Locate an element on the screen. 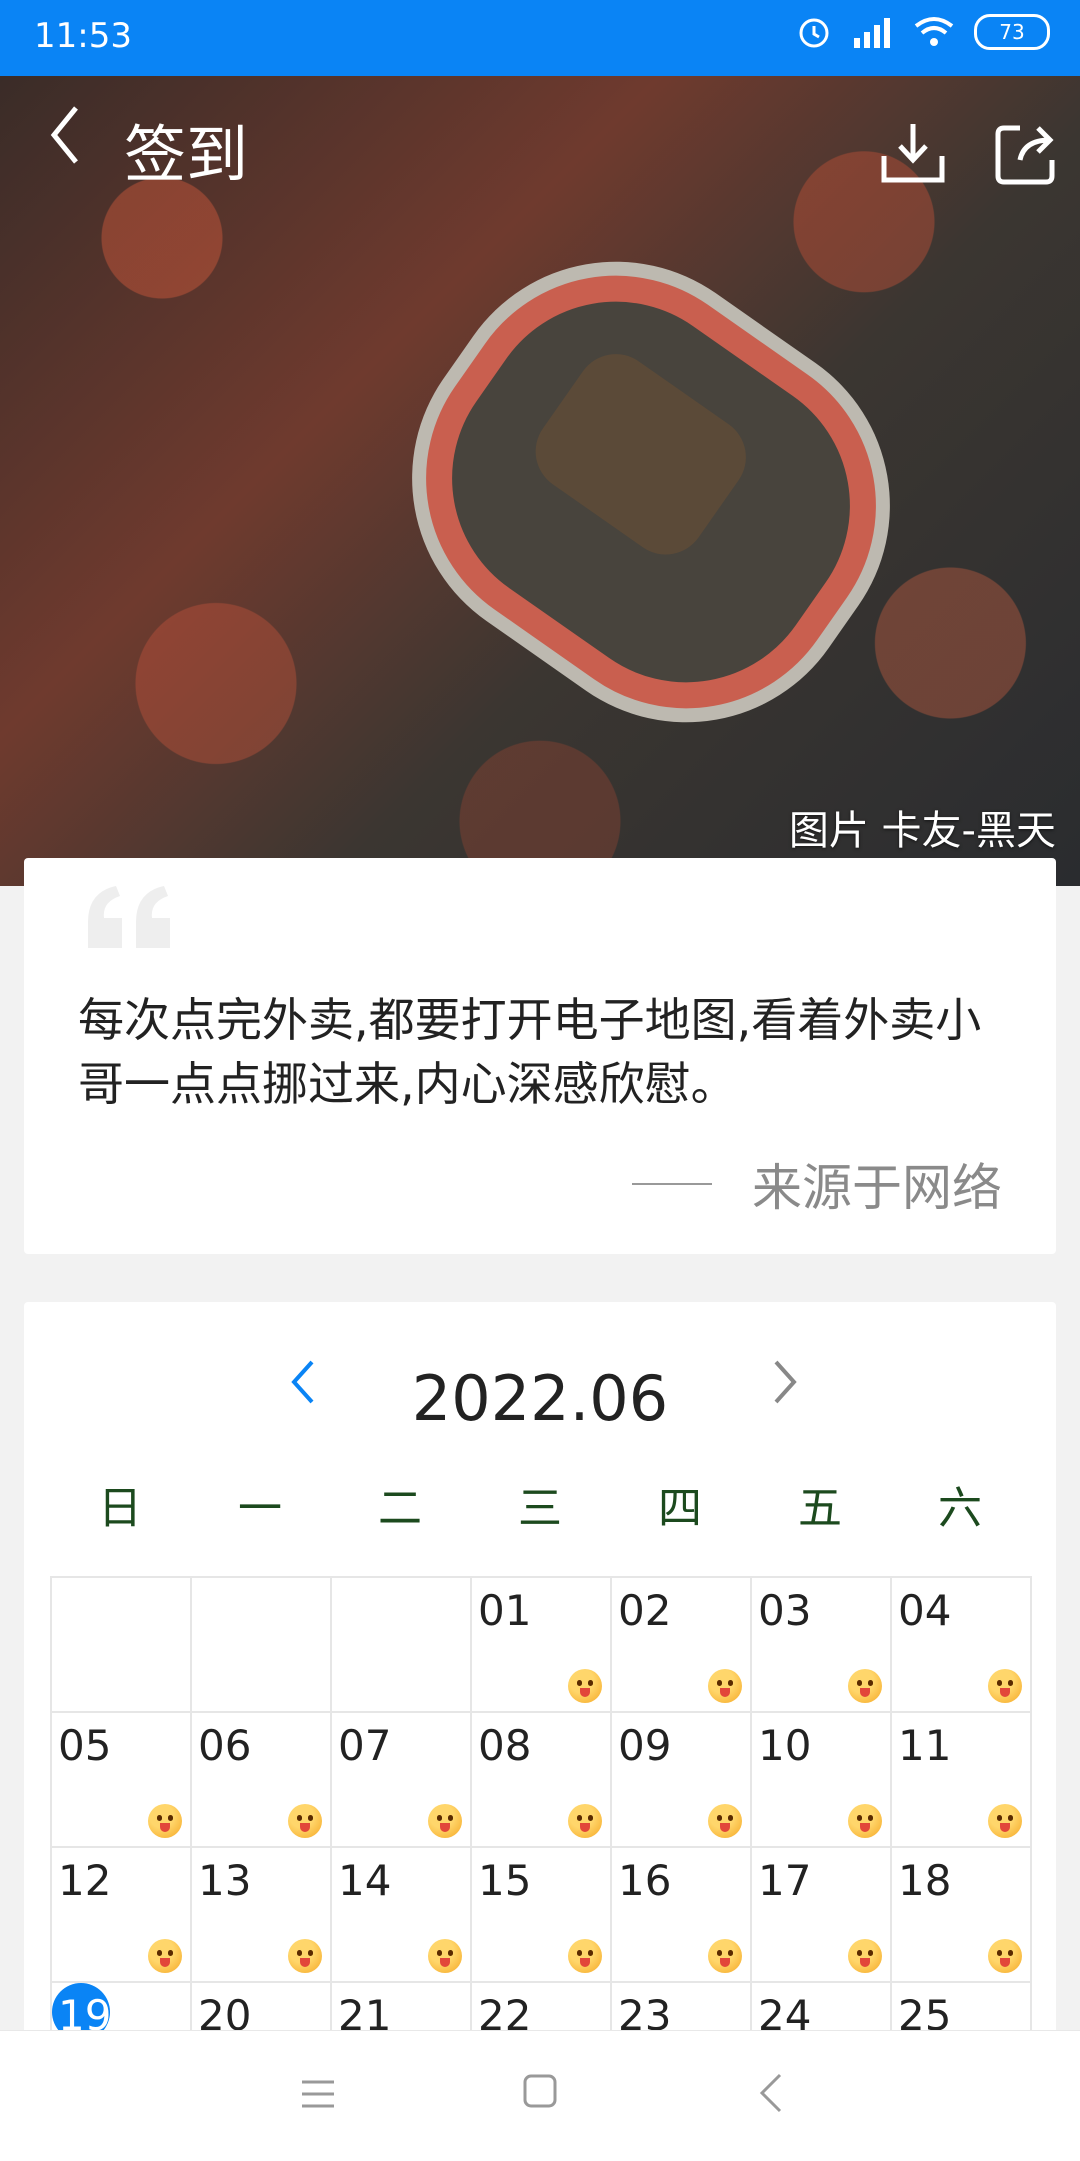 This screenshot has height=2161, width=1080. photo-credit: 图片 卡友-黑天 is located at coordinates (922, 831).